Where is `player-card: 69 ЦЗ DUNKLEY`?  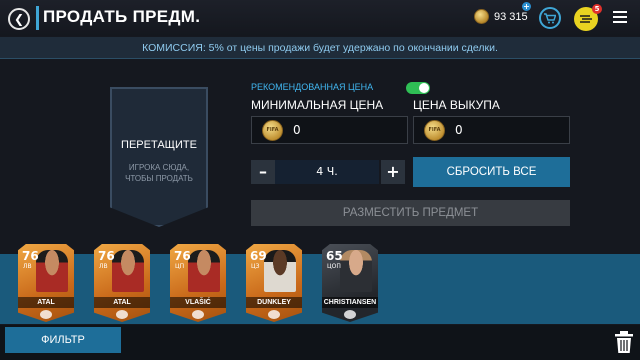 player-card: 69 ЦЗ DUNKLEY is located at coordinates (274, 283).